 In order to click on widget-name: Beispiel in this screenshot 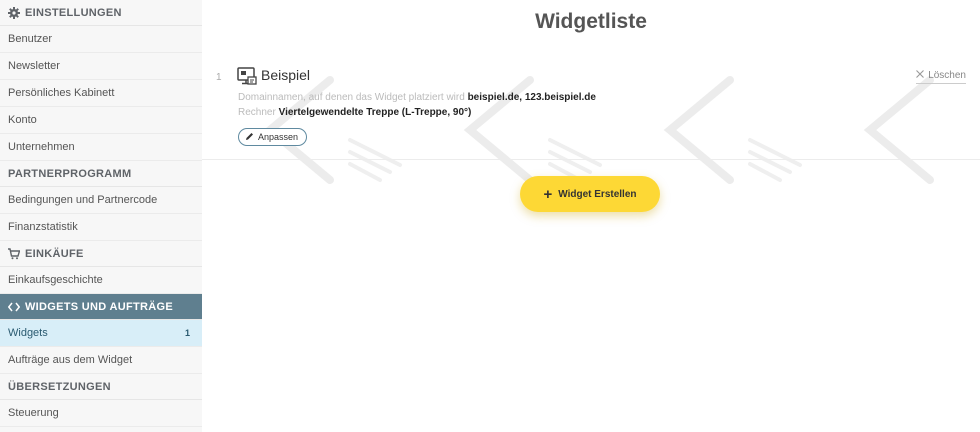, I will do `click(285, 75)`.